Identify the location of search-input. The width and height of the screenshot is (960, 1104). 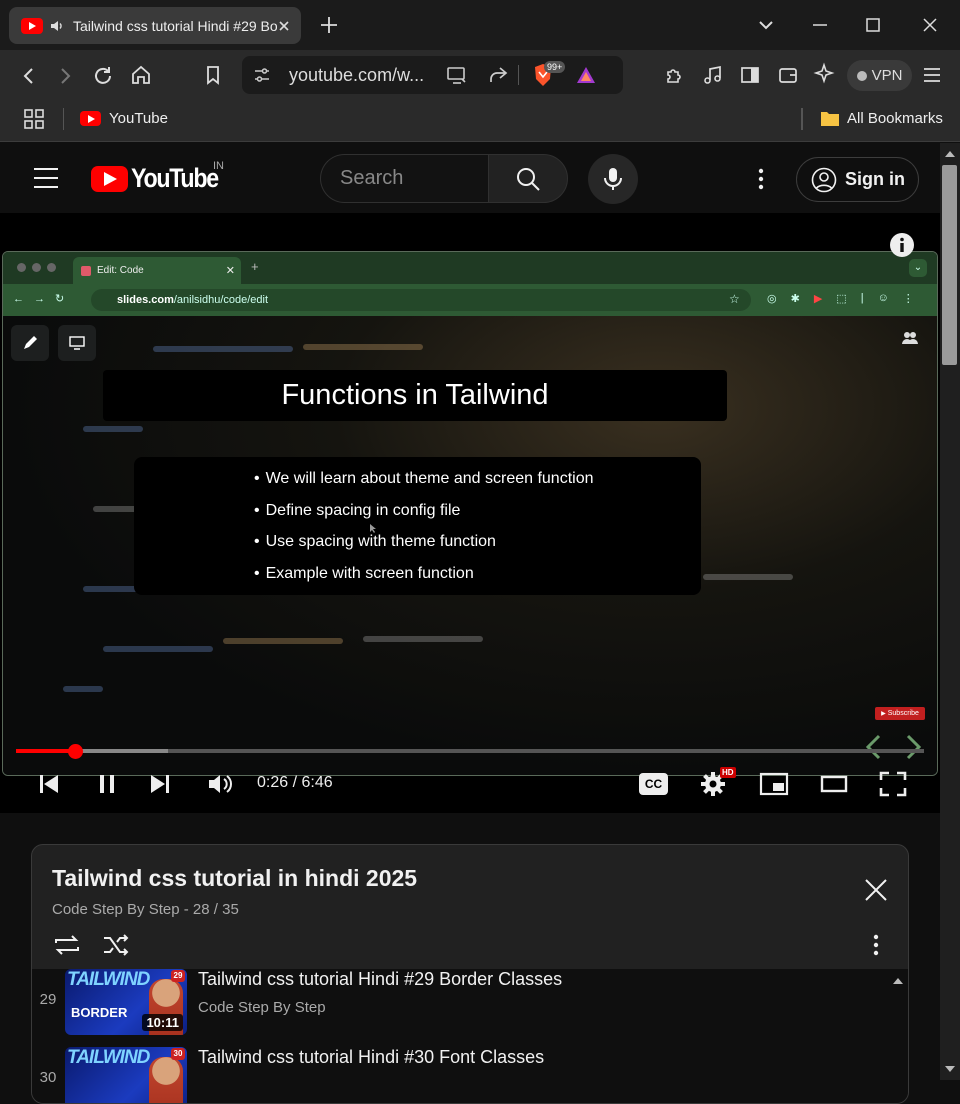
(410, 178).